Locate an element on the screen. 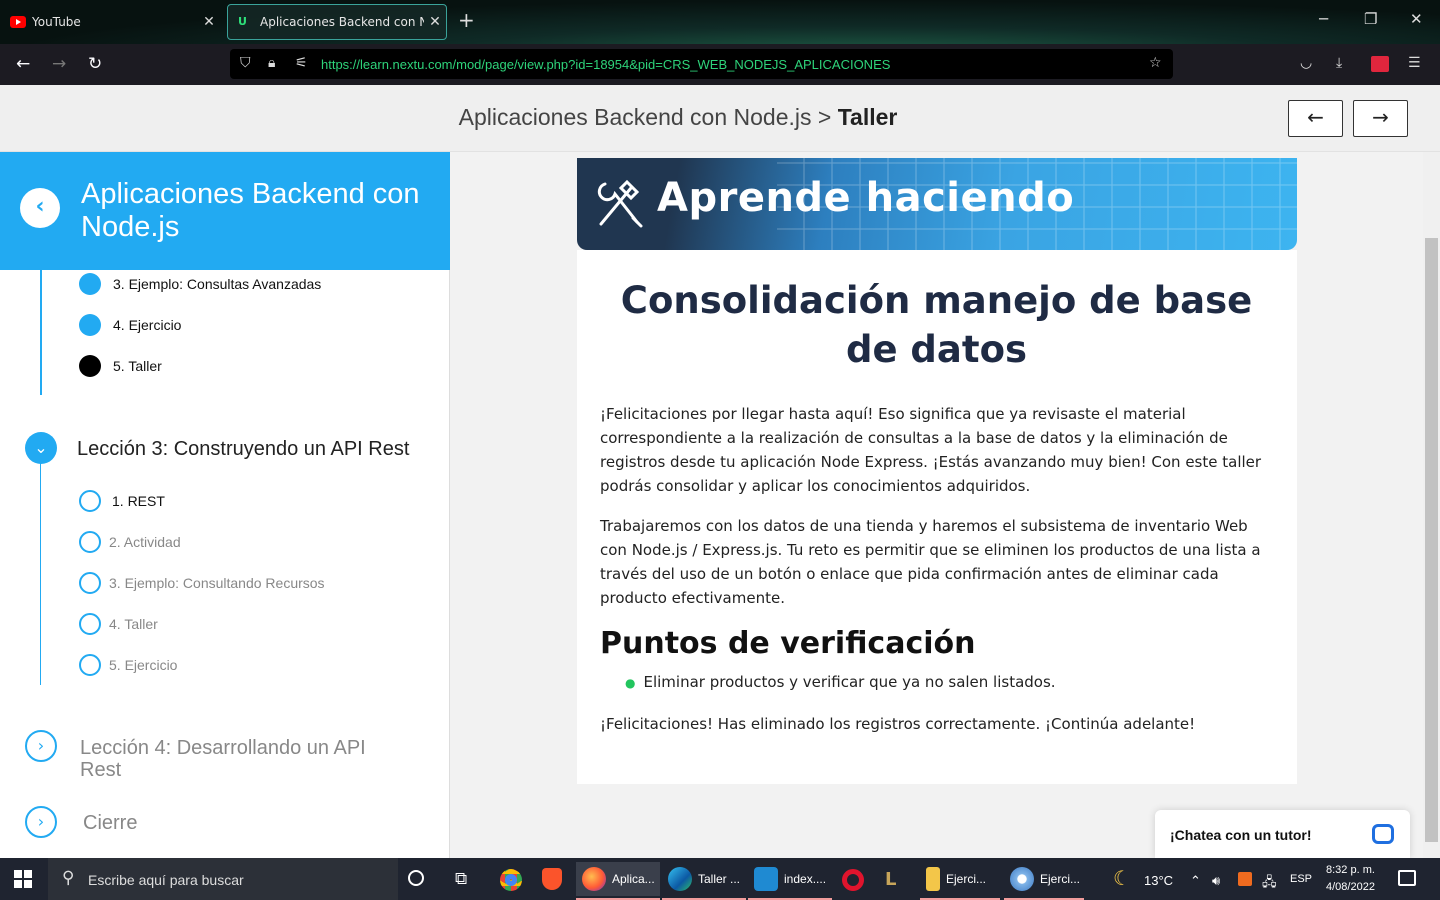  cortana-icon is located at coordinates (416, 878).